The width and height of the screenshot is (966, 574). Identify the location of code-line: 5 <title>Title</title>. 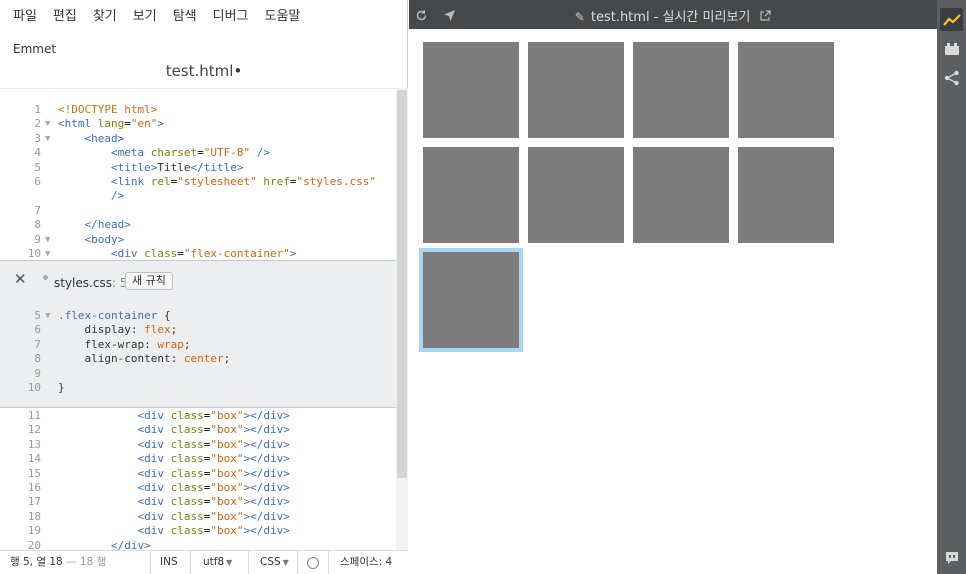
(198, 168).